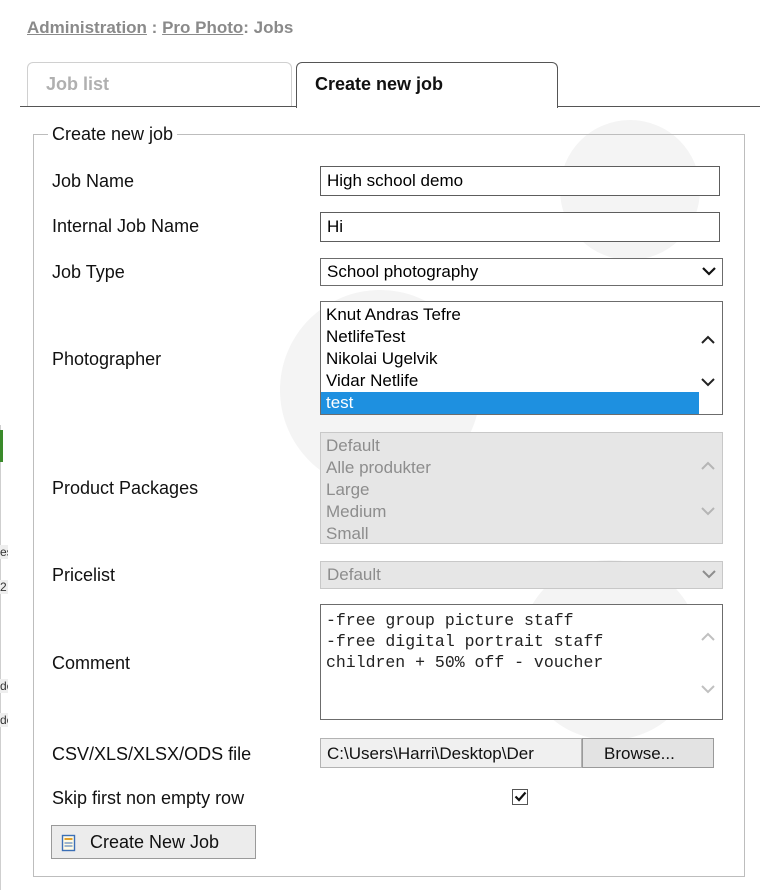 The width and height of the screenshot is (760, 890). Describe the element at coordinates (152, 754) in the screenshot. I see `file-label: CSV/XLS/XLSX/ODS file` at that location.